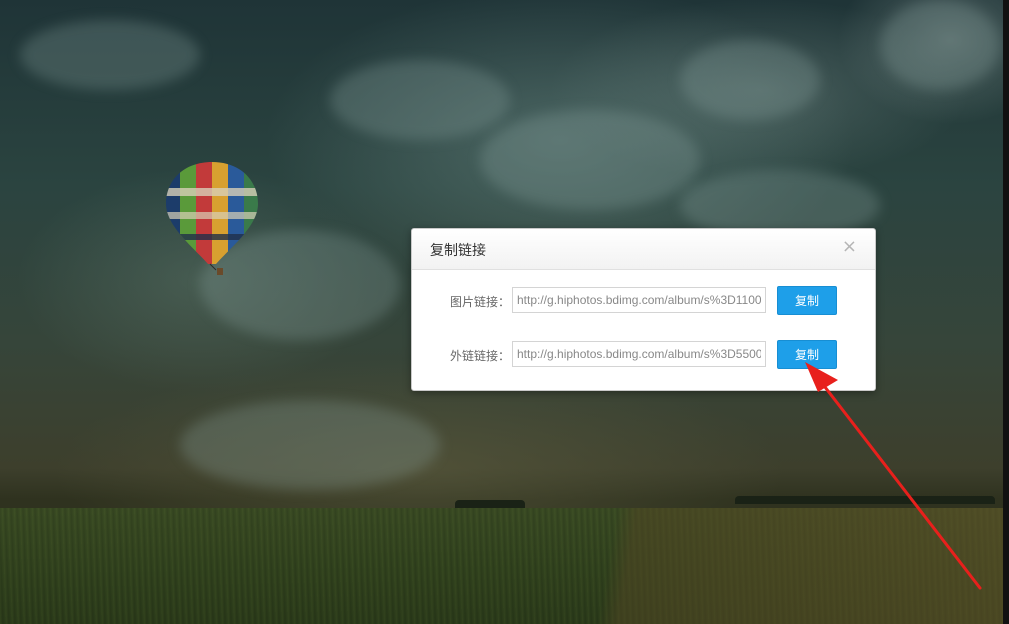 The width and height of the screenshot is (1009, 624). I want to click on image-link-row: 图片链接： 复制, so click(643, 301).